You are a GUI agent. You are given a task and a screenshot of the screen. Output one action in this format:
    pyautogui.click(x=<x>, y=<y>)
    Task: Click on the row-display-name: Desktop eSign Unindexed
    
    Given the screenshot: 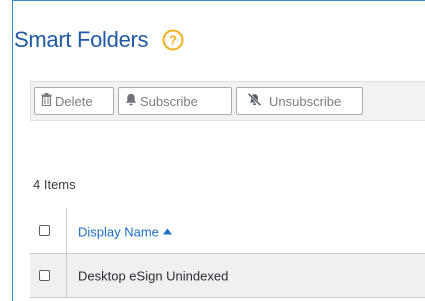 What is the action you would take?
    pyautogui.click(x=153, y=275)
    